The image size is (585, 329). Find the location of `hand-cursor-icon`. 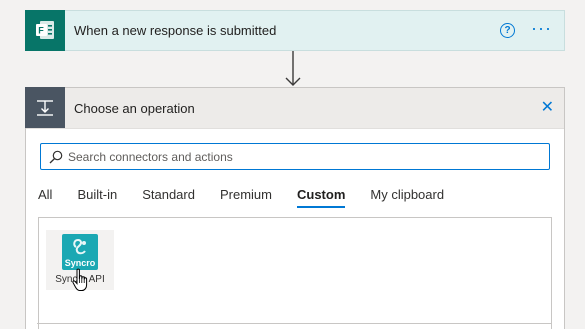

hand-cursor-icon is located at coordinates (80, 279).